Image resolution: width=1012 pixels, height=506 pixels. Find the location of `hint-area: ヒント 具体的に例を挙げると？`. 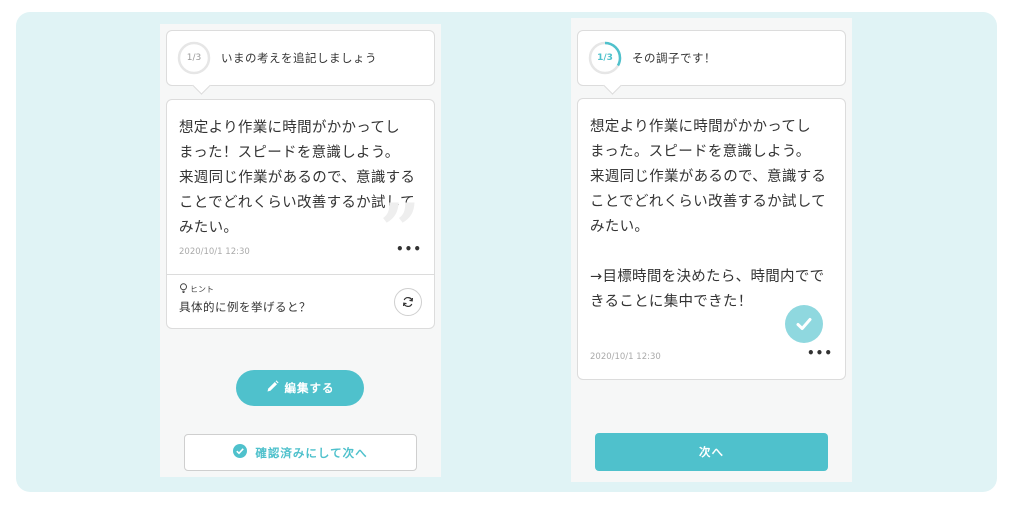

hint-area: ヒント 具体的に例を挙げると？ is located at coordinates (300, 301).